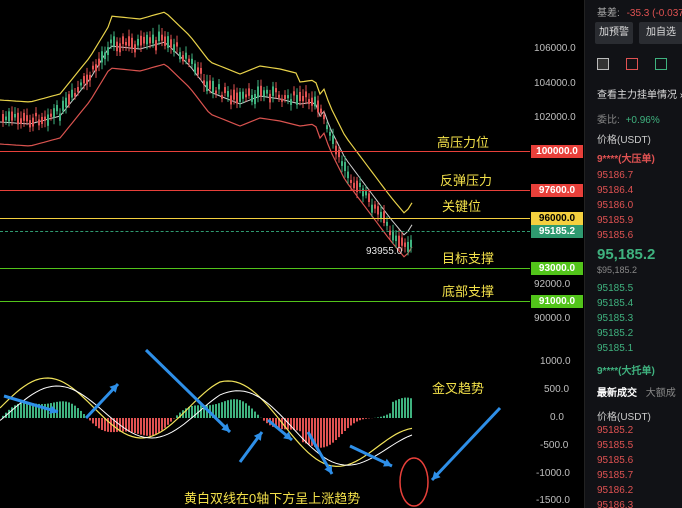  I want to click on last-price-usd: $95,185.2, so click(617, 270).